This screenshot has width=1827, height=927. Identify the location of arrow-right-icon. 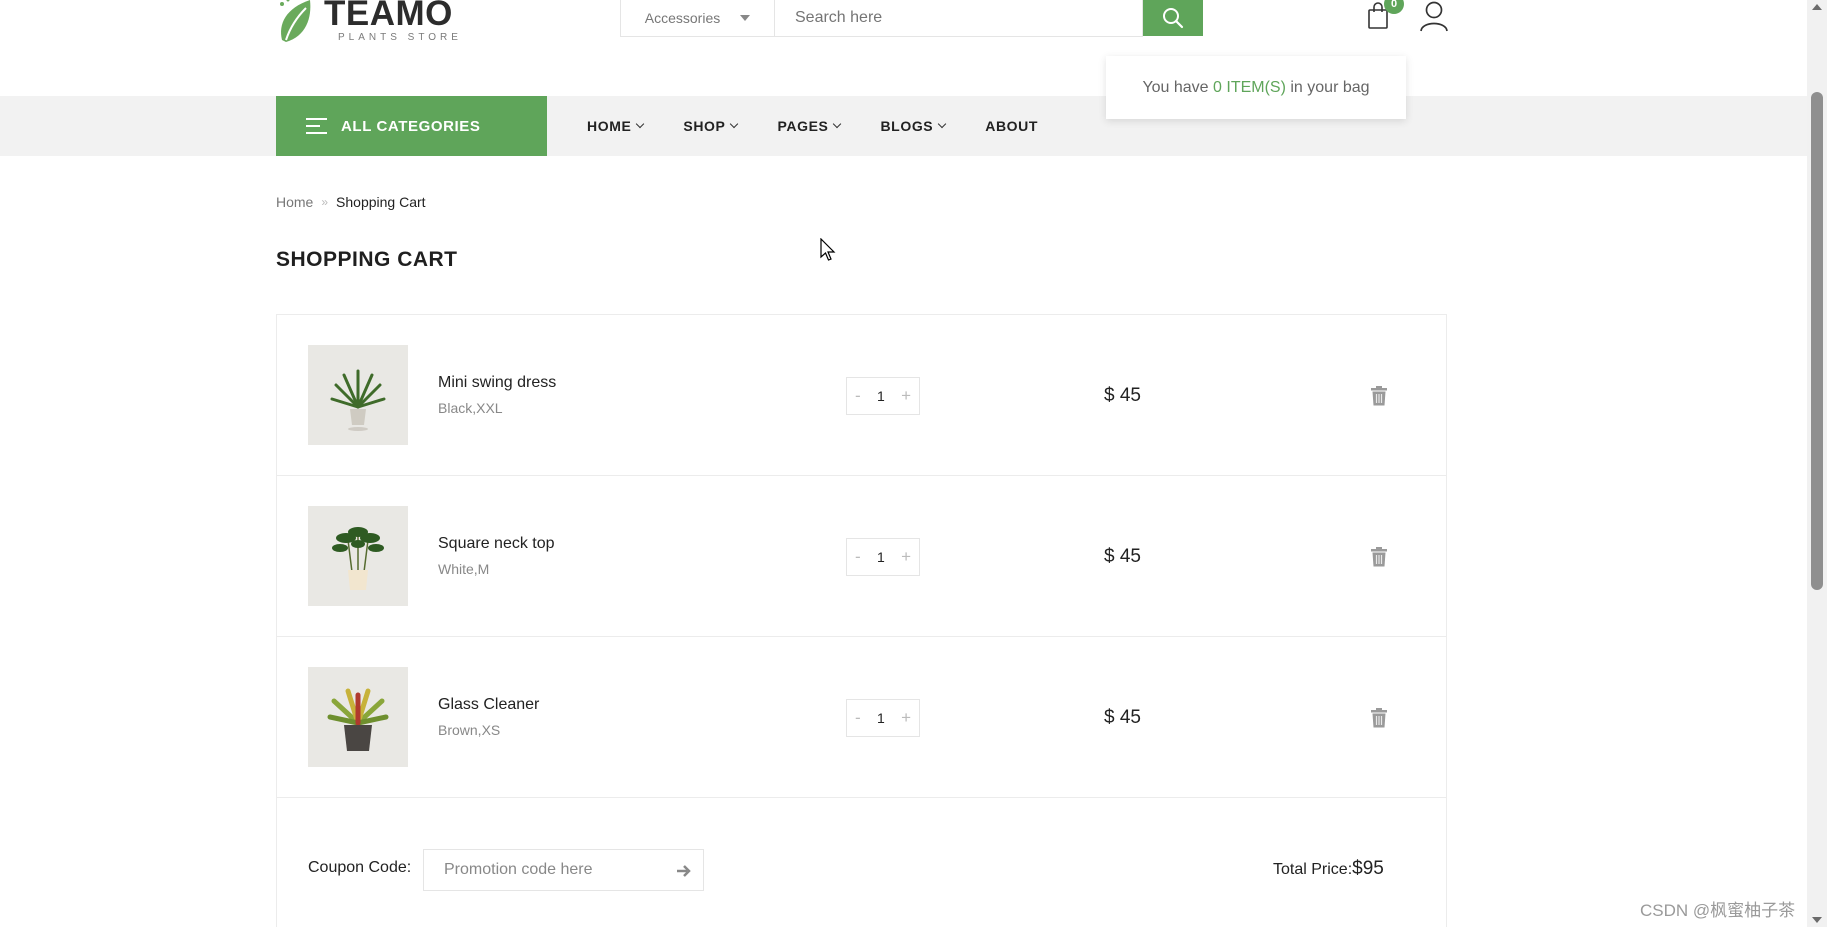
(684, 871).